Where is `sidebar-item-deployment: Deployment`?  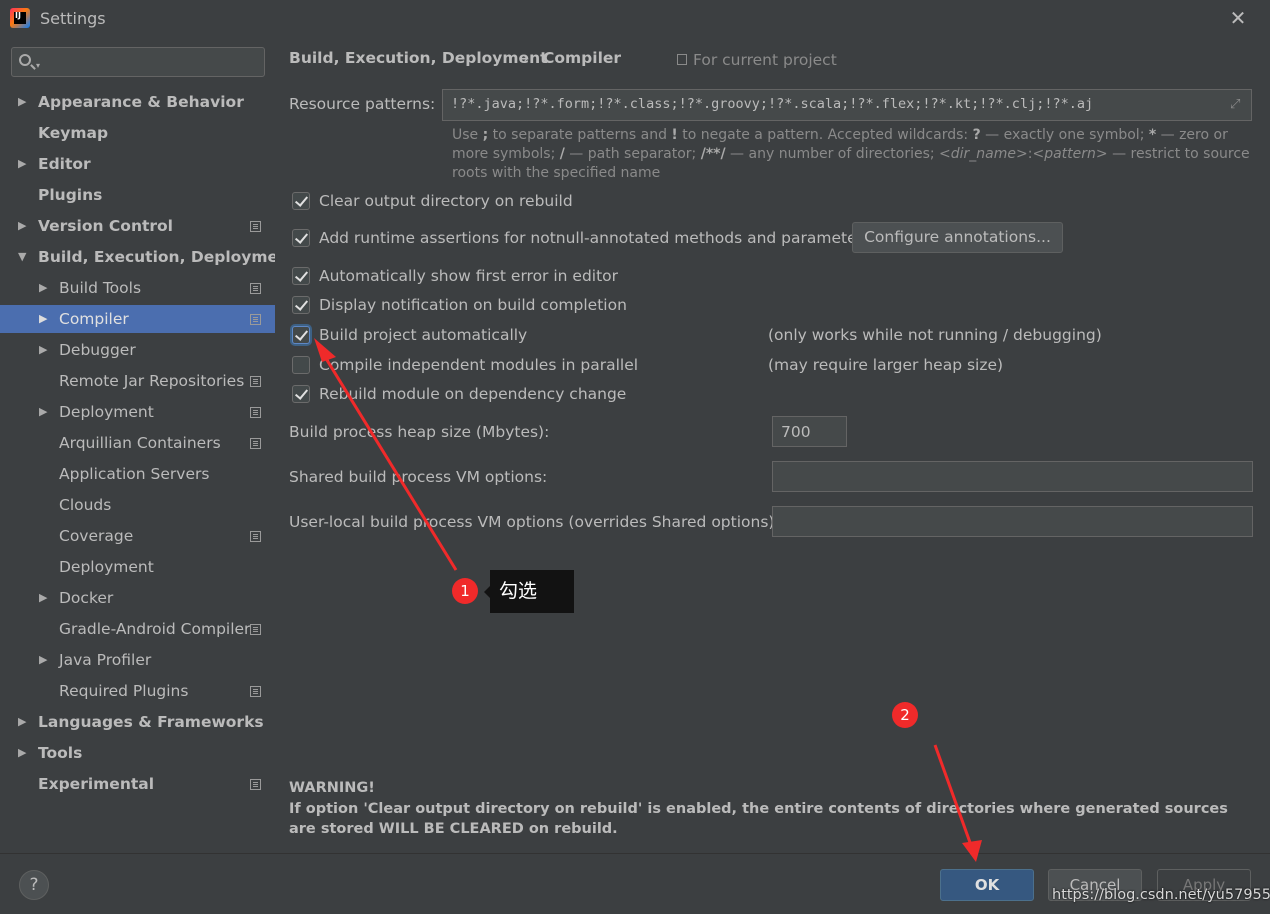
sidebar-item-deployment: Deployment is located at coordinates (137, 567).